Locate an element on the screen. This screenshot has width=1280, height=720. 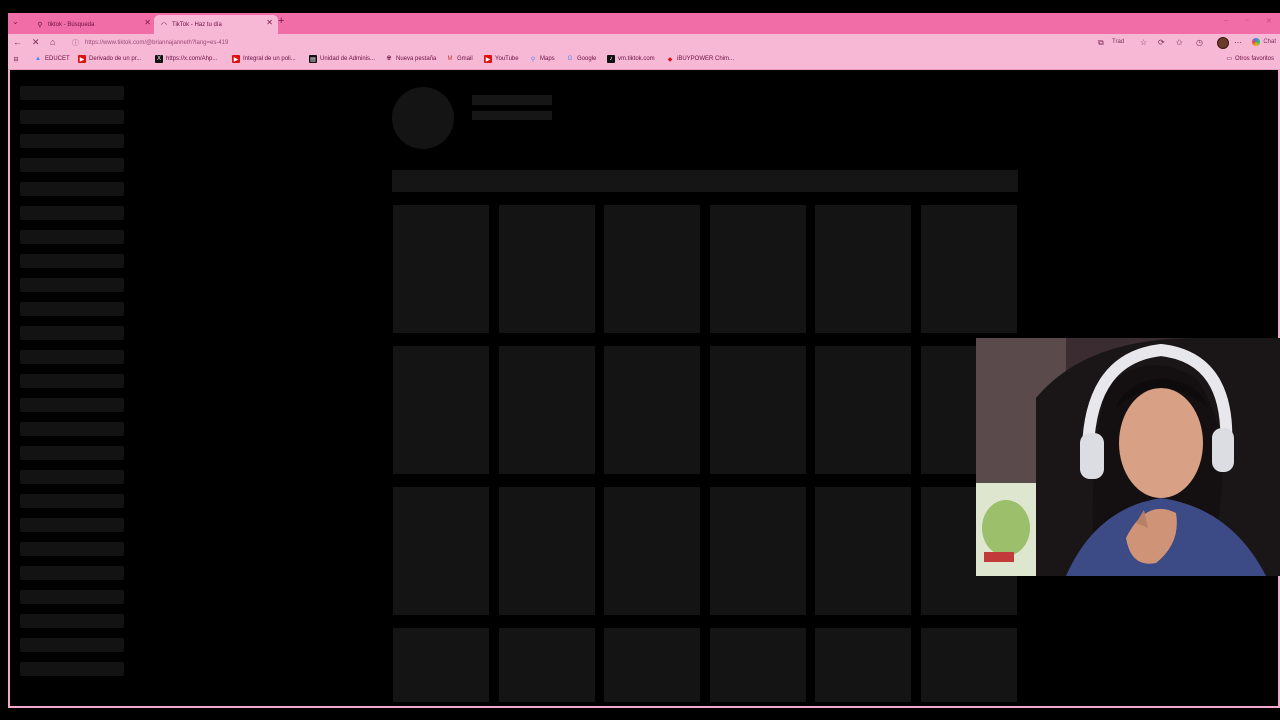
home-icon: ⌂ is located at coordinates (52, 42).